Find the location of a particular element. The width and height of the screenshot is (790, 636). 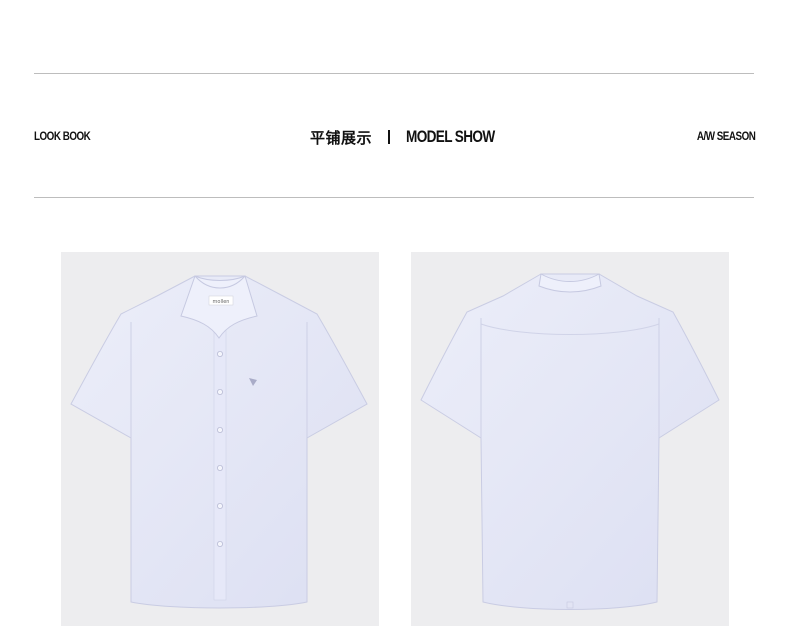

season-label: A/W SEASON is located at coordinates (725, 136).